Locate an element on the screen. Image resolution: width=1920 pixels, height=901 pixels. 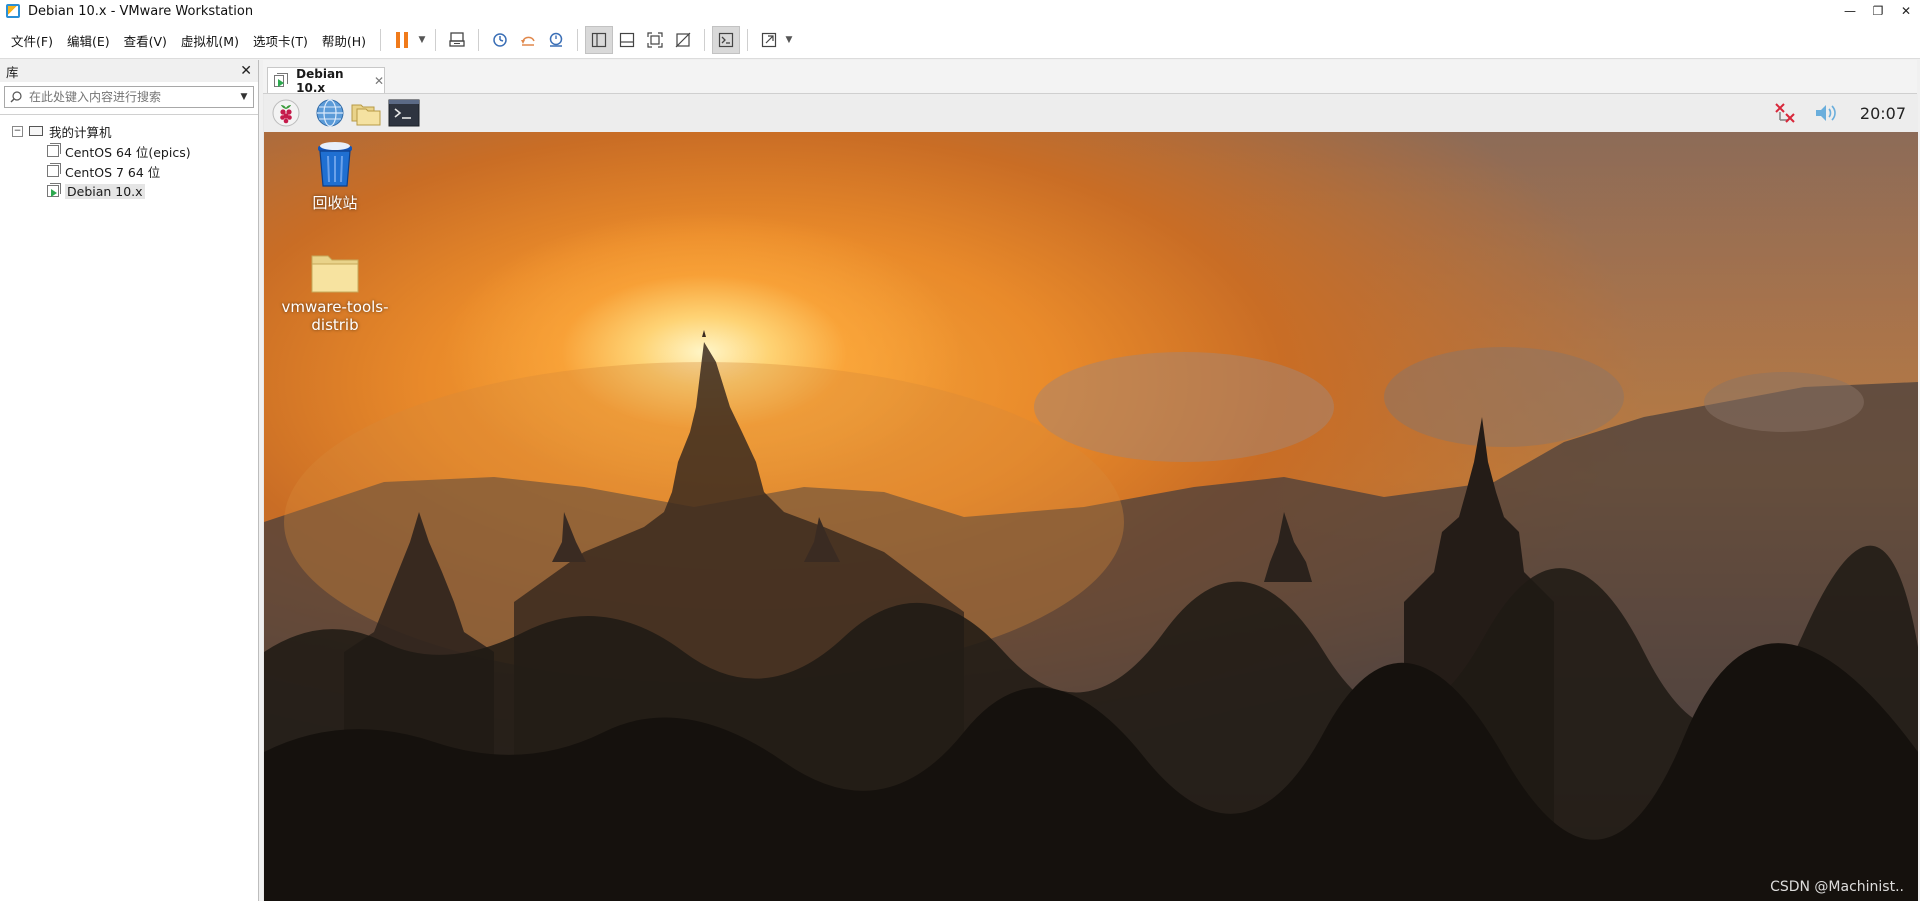
stretch-dropdown: ▼ is located at coordinates (789, 40).